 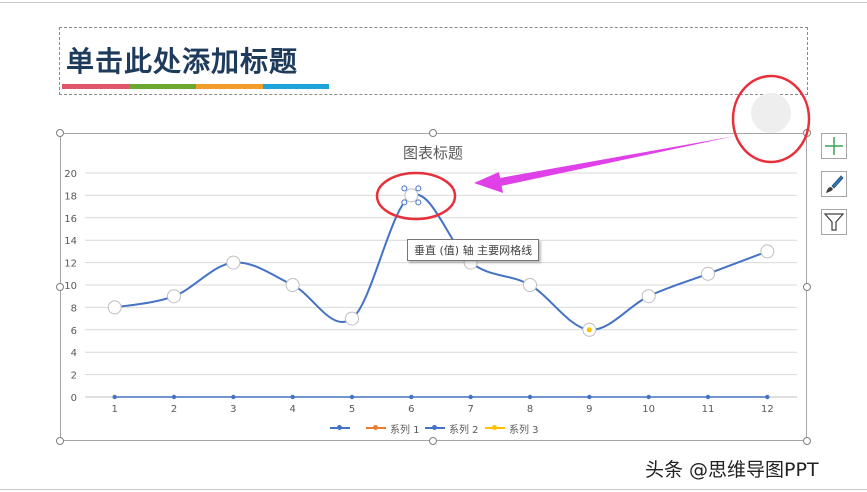 I want to click on x-tick-label: 5, so click(x=352, y=409).